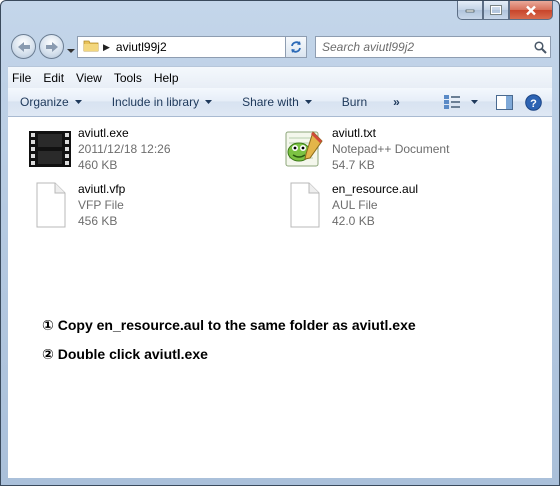 The height and width of the screenshot is (486, 560). I want to click on menu-file: File, so click(22, 78).